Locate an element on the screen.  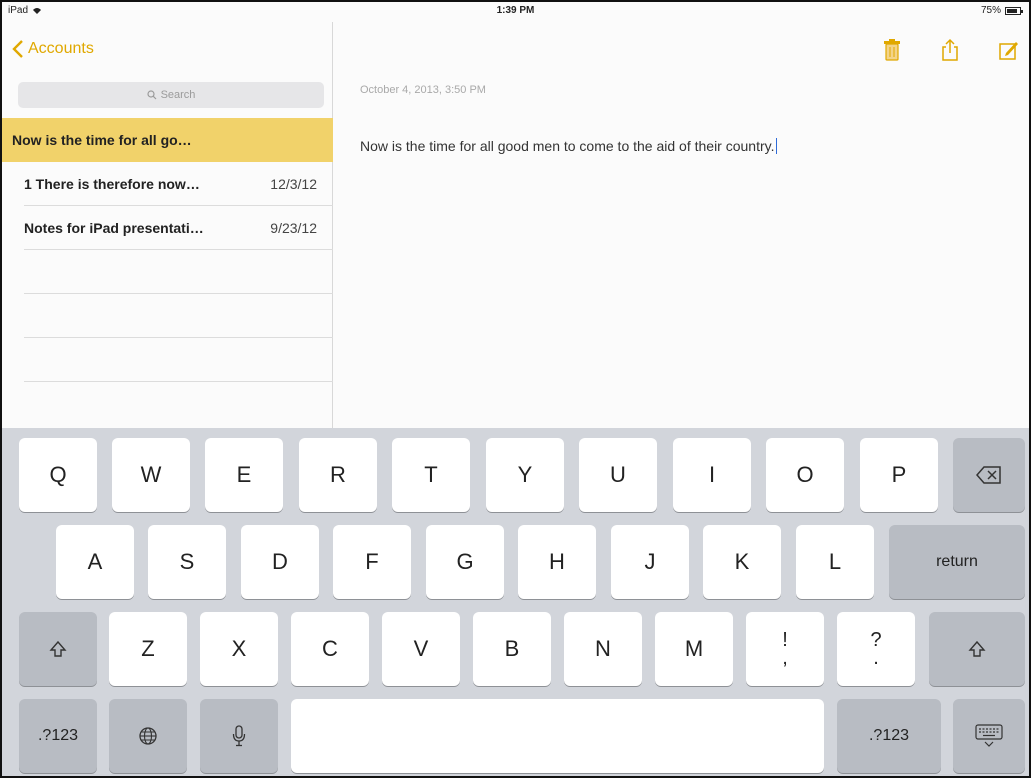
status-bar: iPad 1:39 PM 75% is located at coordinates (515, 12).